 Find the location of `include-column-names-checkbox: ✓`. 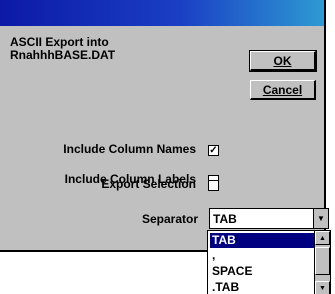

include-column-names-checkbox: ✓ is located at coordinates (213, 150).